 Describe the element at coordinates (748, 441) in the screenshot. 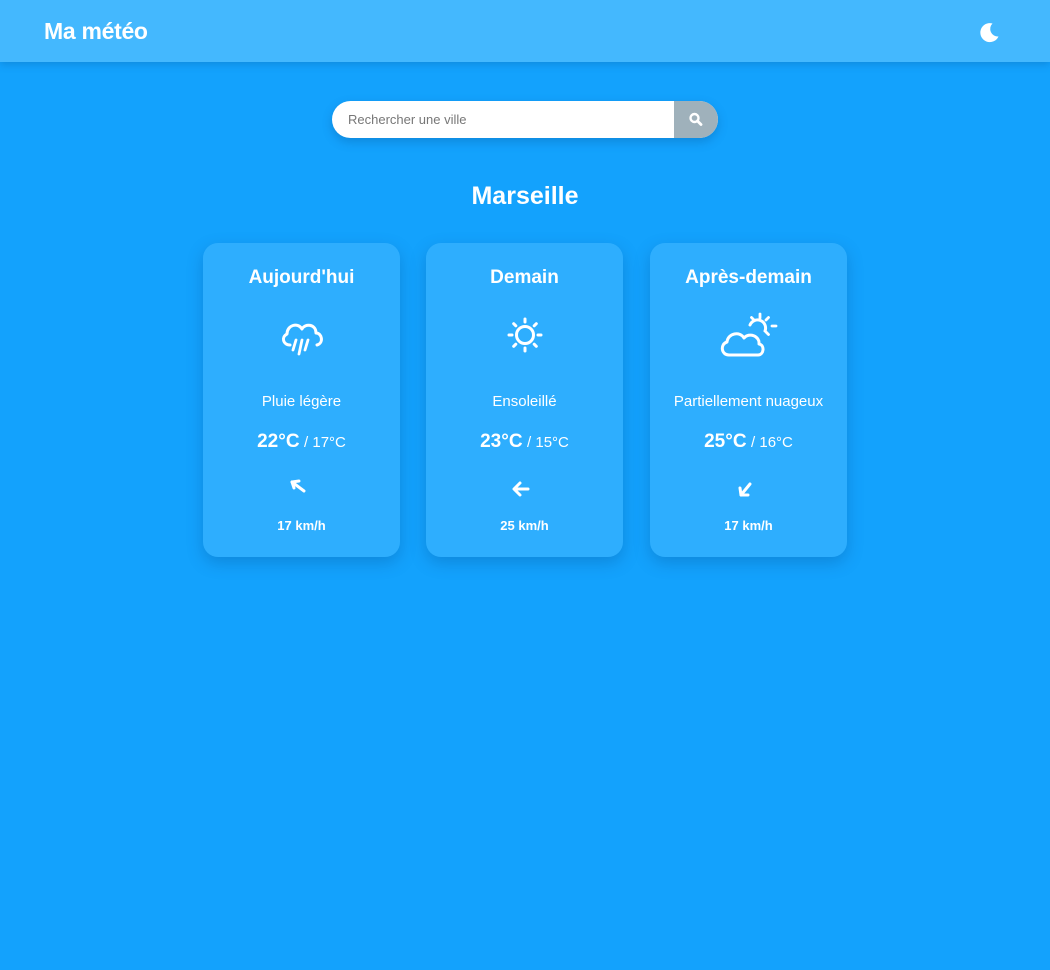

I see `forecast-temperatures: 25°C / 16°C` at that location.